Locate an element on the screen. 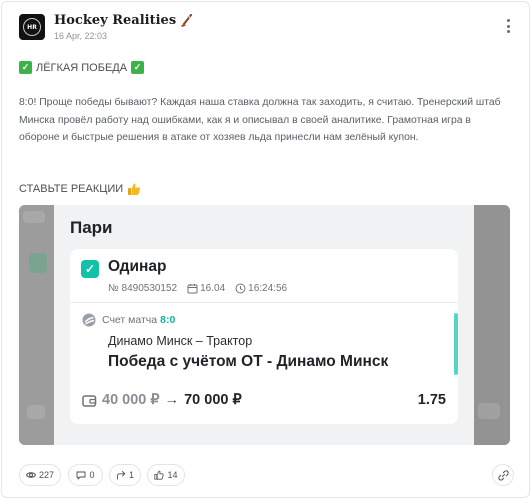  calendar-icon is located at coordinates (192, 289).